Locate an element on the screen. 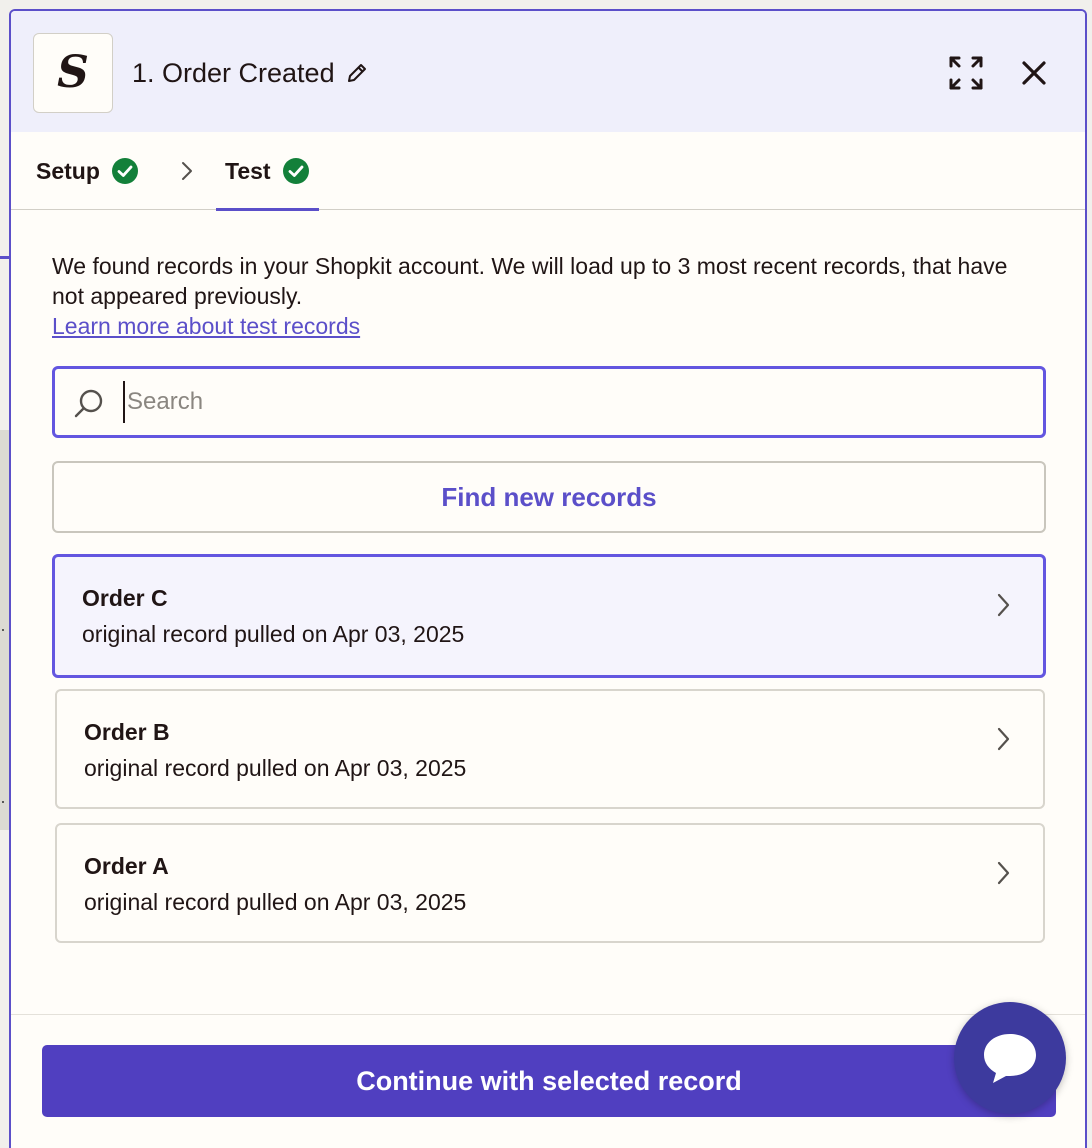  close-icon is located at coordinates (1034, 73).